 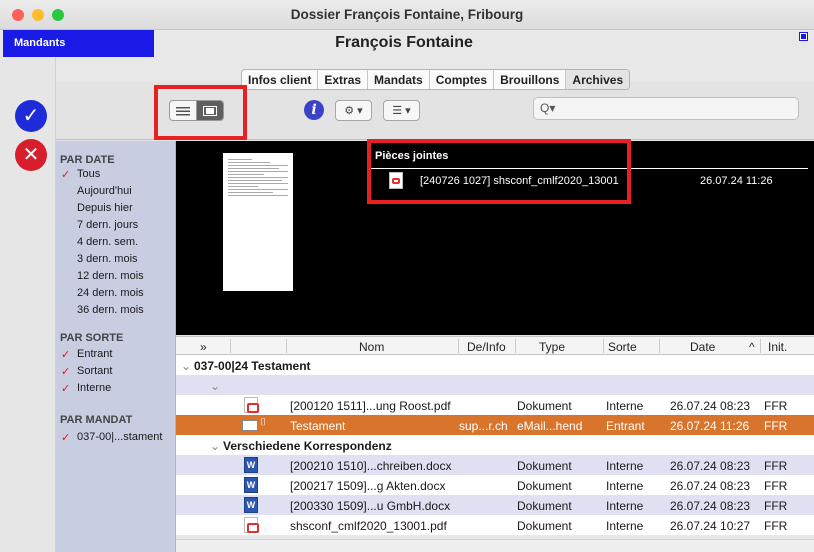 I want to click on cancel-button: ✕, so click(x=31, y=155).